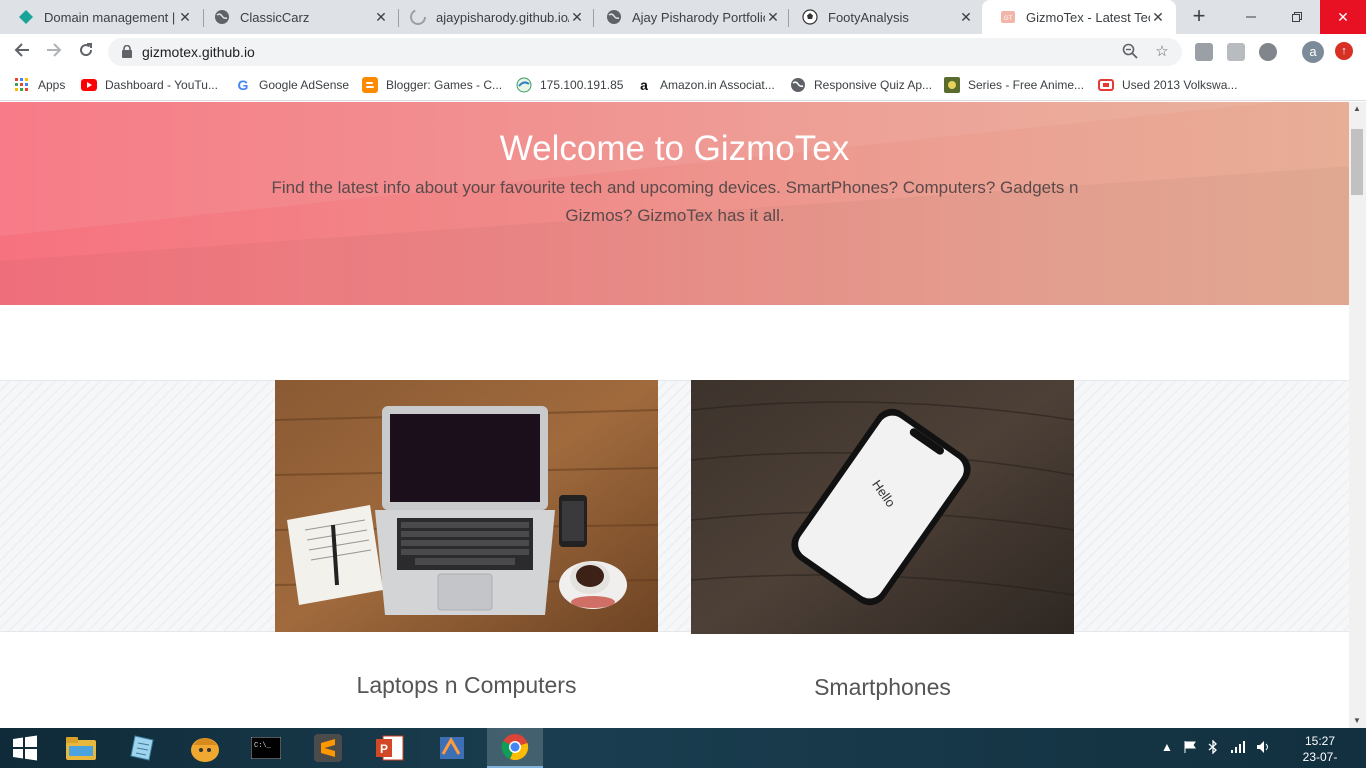 Image resolution: width=1366 pixels, height=781 pixels. I want to click on system-clock: 15:27 23-07-2020, so click(1320, 757).